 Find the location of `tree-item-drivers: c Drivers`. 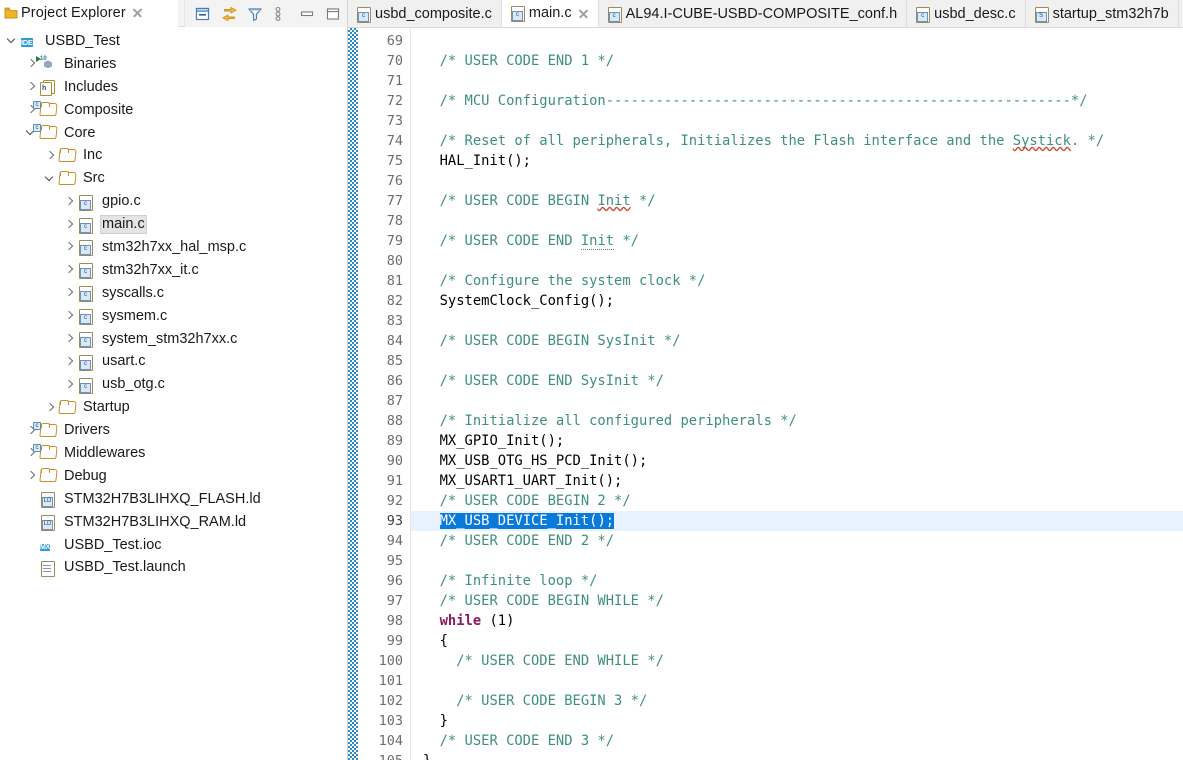

tree-item-drivers: c Drivers is located at coordinates (173, 430).